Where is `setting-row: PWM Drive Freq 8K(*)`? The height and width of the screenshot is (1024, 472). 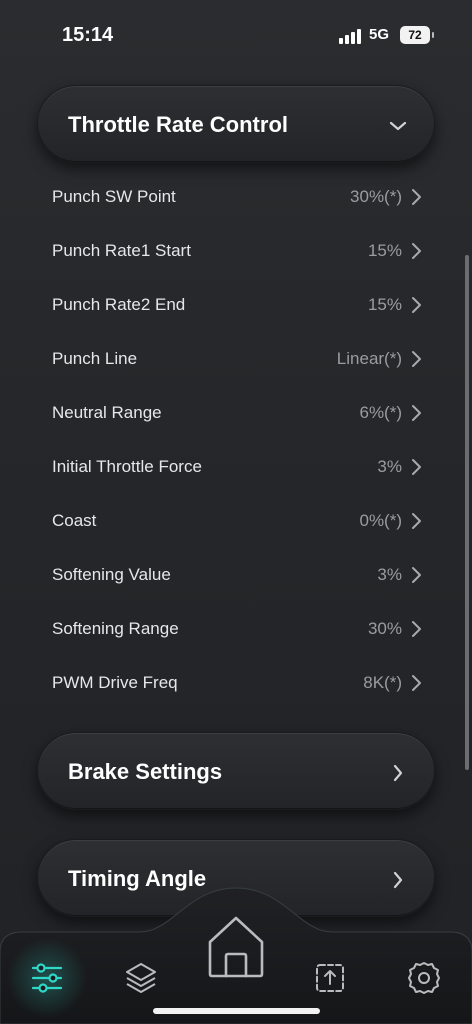
setting-row: PWM Drive Freq 8K(*) is located at coordinates (236, 683).